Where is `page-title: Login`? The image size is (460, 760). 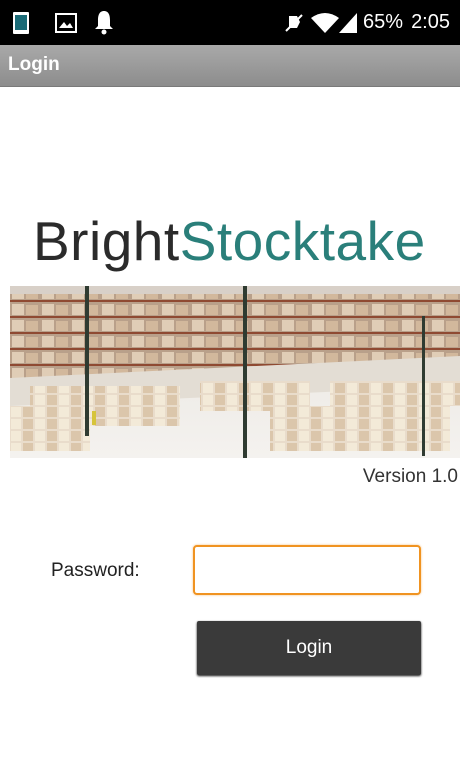 page-title: Login is located at coordinates (34, 64).